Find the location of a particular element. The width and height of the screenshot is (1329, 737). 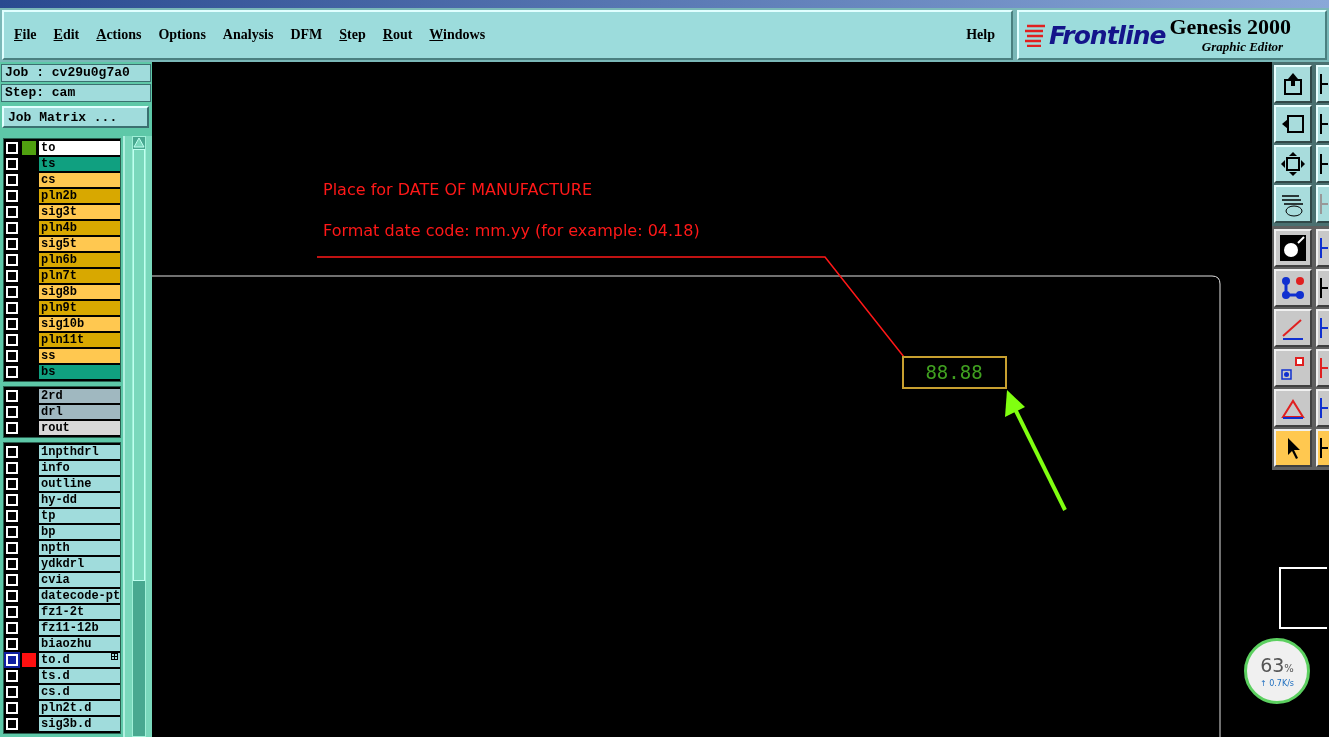

layer-name: tp is located at coordinates (80, 516).